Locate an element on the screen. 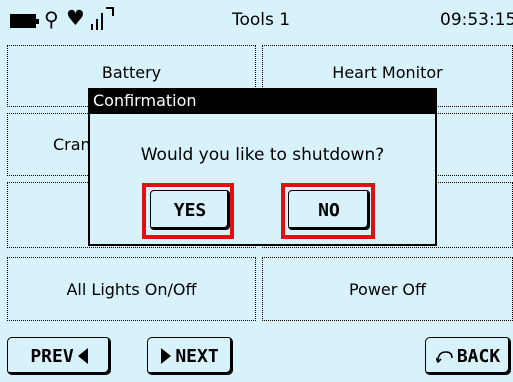 This screenshot has width=513, height=382. back-label: BACK is located at coordinates (478, 356).